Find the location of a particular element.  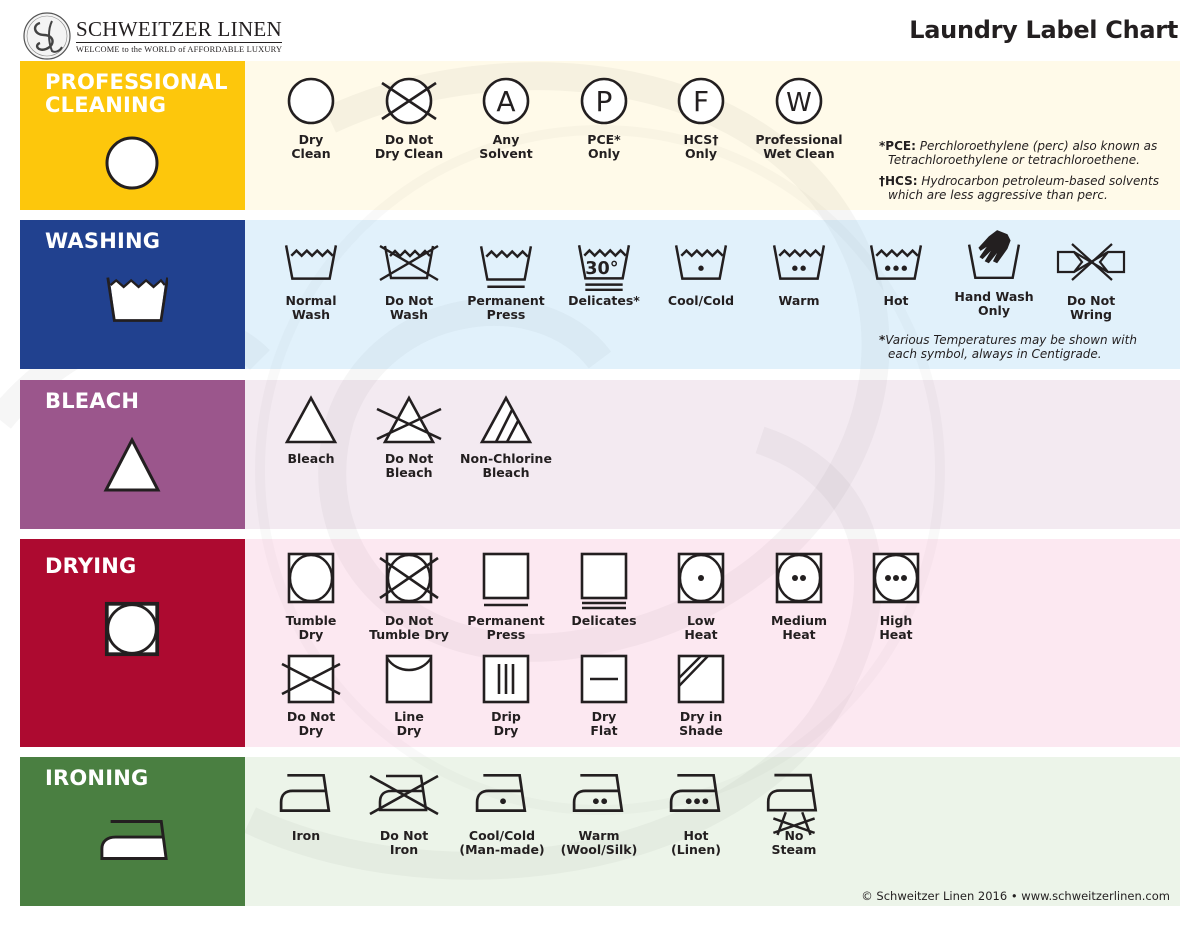

crossed-tumble-dry-icon is located at coordinates (409, 578).